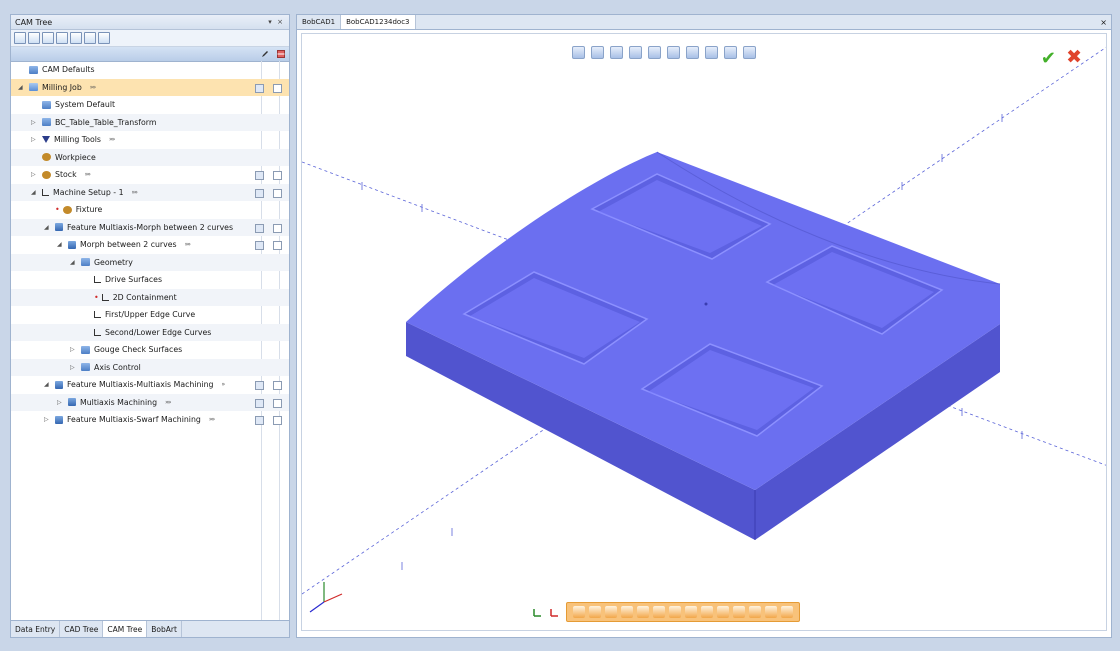 The image size is (1120, 651). I want to click on compute-icon, so click(76, 38).